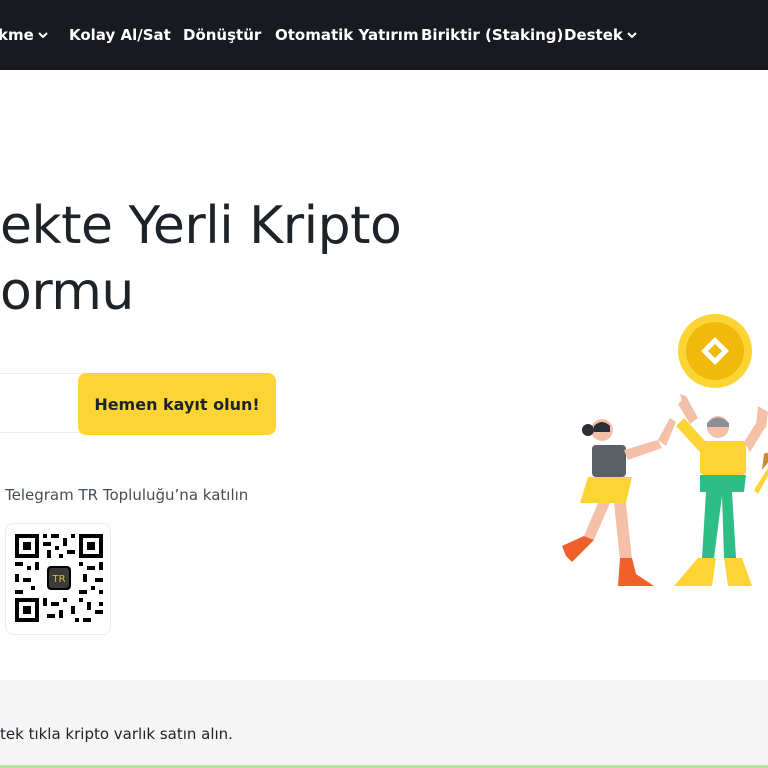  I want to click on nav-item-label: kme, so click(17, 35).